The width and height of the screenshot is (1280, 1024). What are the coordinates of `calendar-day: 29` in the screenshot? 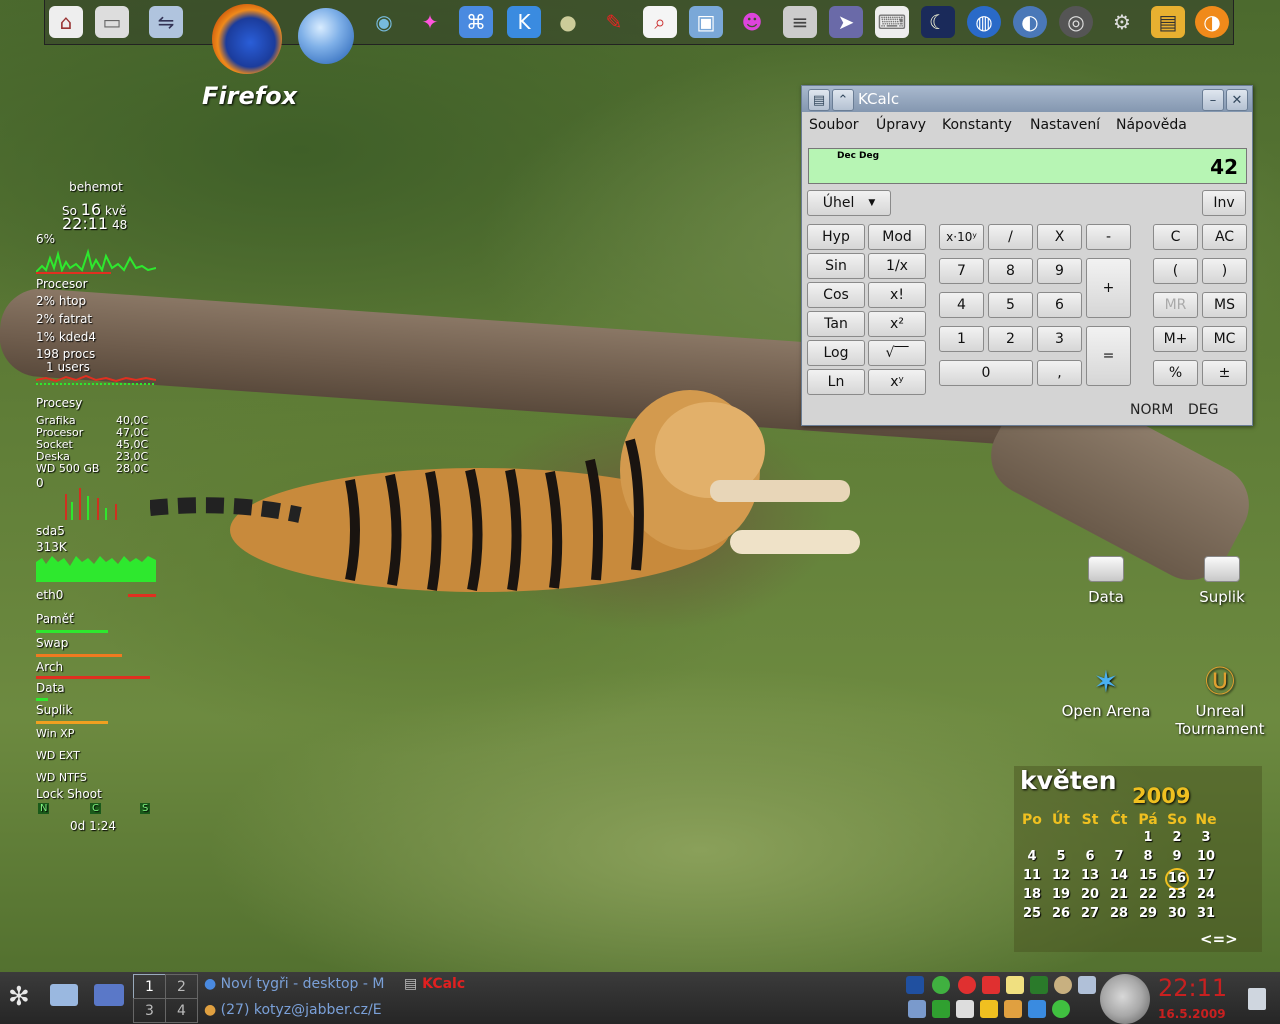 It's located at (1148, 913).